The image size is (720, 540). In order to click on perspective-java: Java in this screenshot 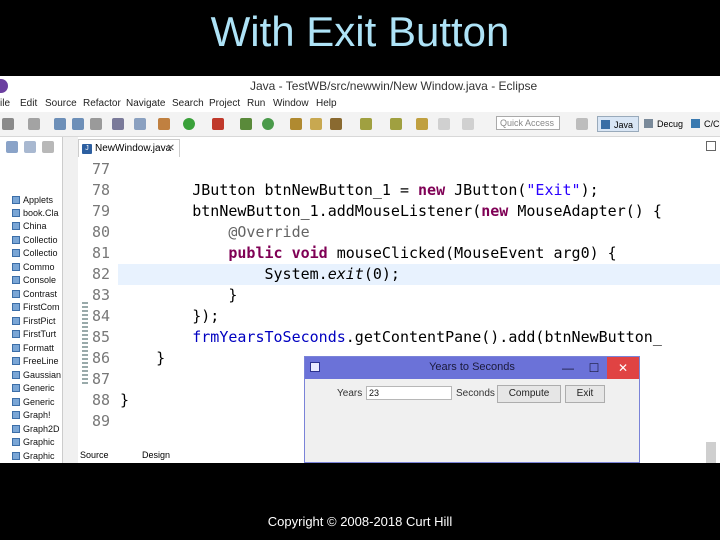, I will do `click(618, 124)`.